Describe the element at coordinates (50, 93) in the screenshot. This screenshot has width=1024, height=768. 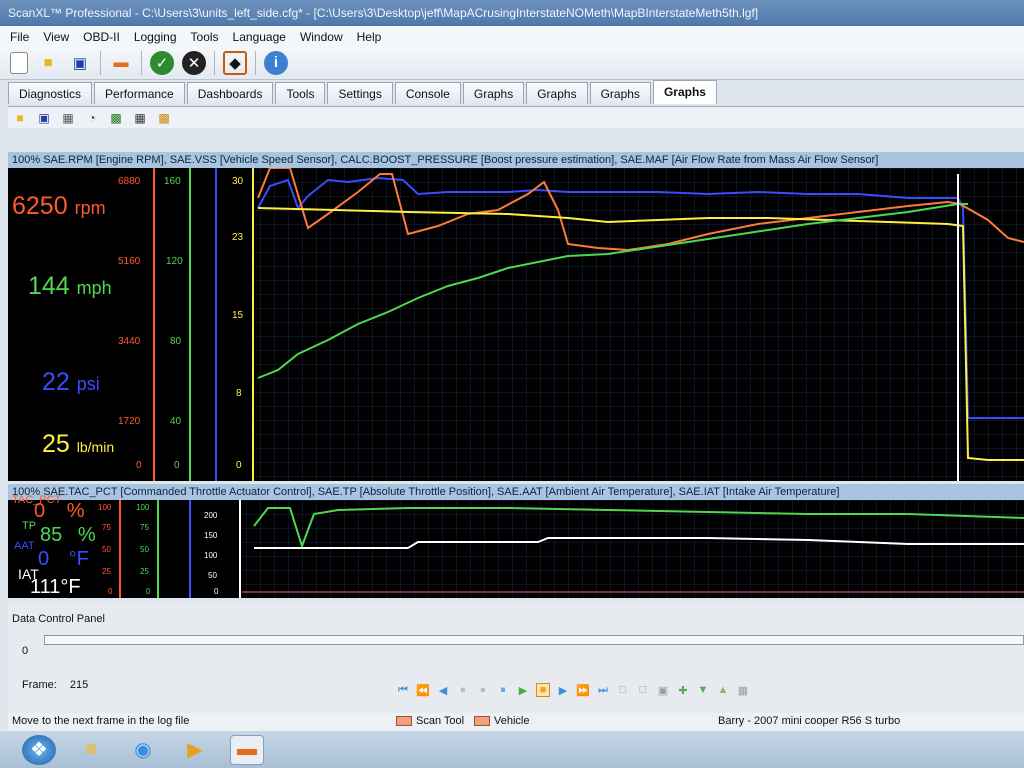
I see `tab-diagnostics: Diagnostics` at that location.